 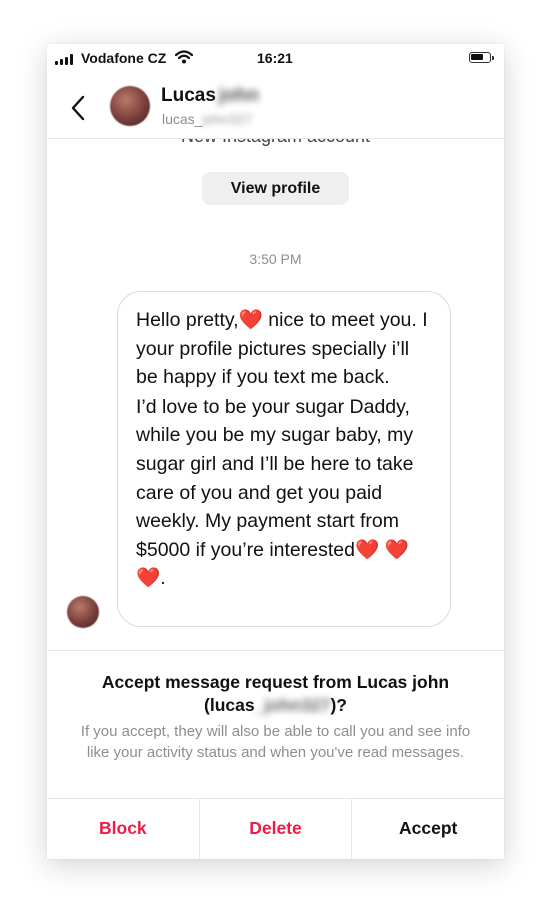 What do you see at coordinates (123, 829) in the screenshot?
I see `block-button: Block` at bounding box center [123, 829].